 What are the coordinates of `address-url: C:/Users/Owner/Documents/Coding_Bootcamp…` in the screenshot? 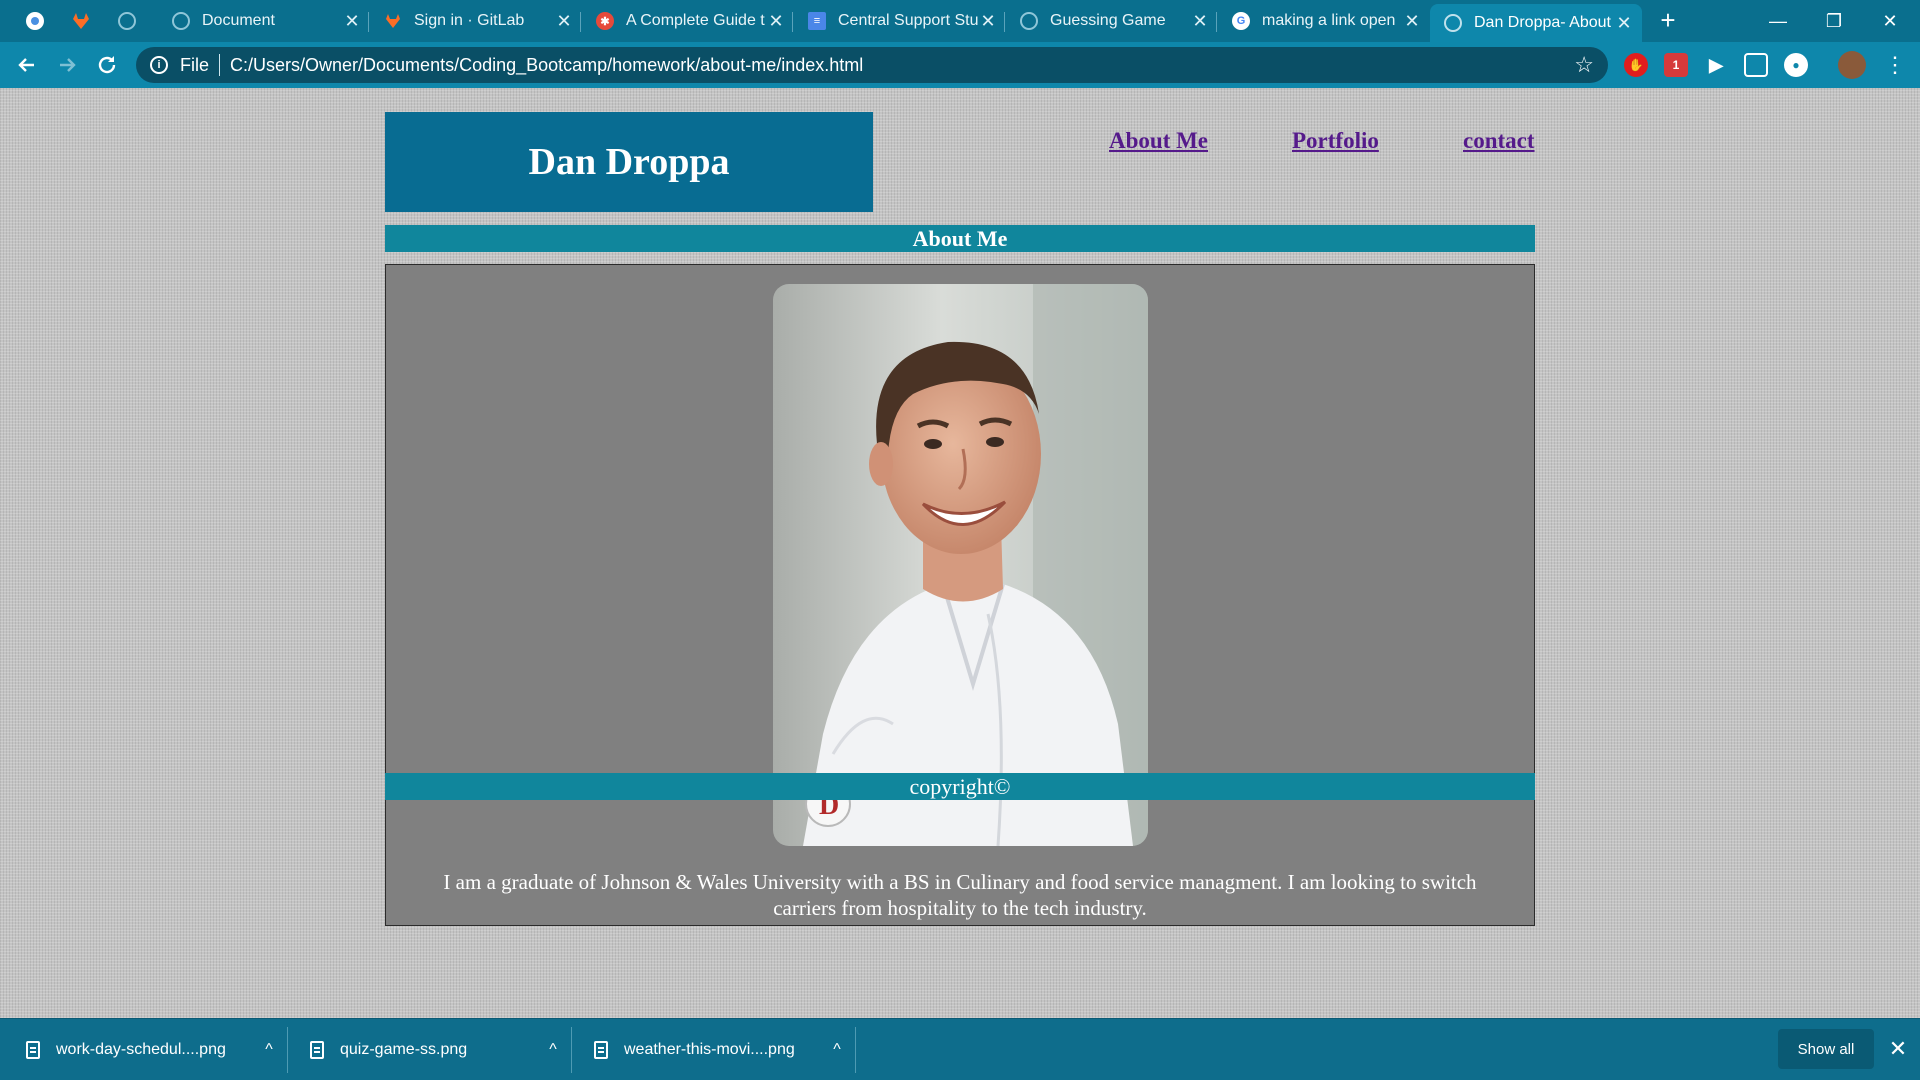 It's located at (902, 65).